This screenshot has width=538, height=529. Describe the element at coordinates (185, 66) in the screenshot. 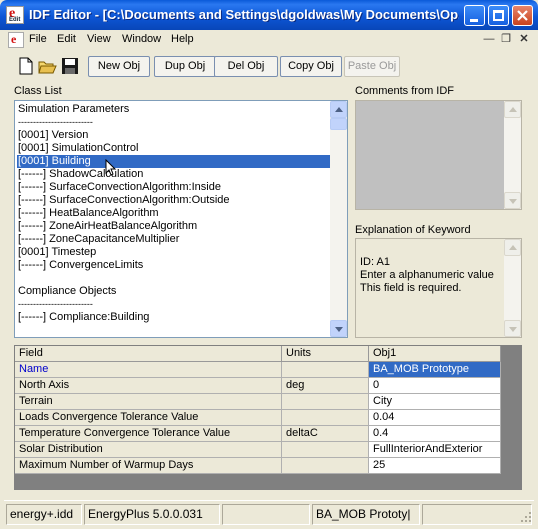

I see `dup-obj-button: Dup Obj` at that location.